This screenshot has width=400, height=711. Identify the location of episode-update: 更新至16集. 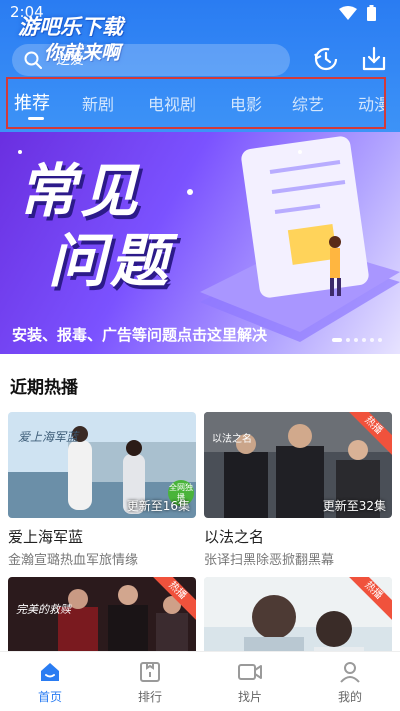
(158, 506).